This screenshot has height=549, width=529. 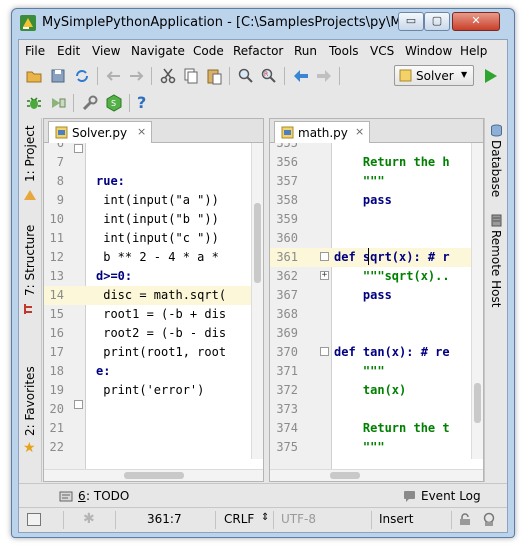 What do you see at coordinates (496, 165) in the screenshot?
I see `database-tool-tab: Database` at bounding box center [496, 165].